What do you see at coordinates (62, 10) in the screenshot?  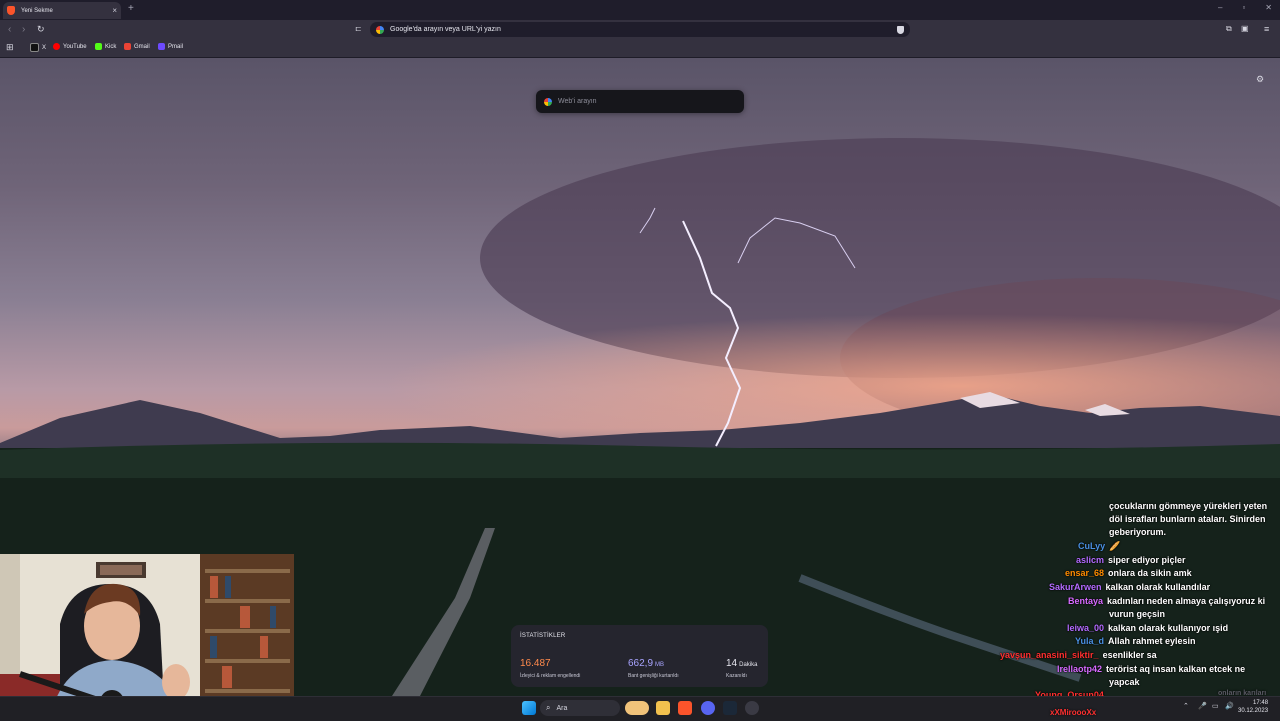 I see `tab-new-tab: Yeni Sekme ×` at bounding box center [62, 10].